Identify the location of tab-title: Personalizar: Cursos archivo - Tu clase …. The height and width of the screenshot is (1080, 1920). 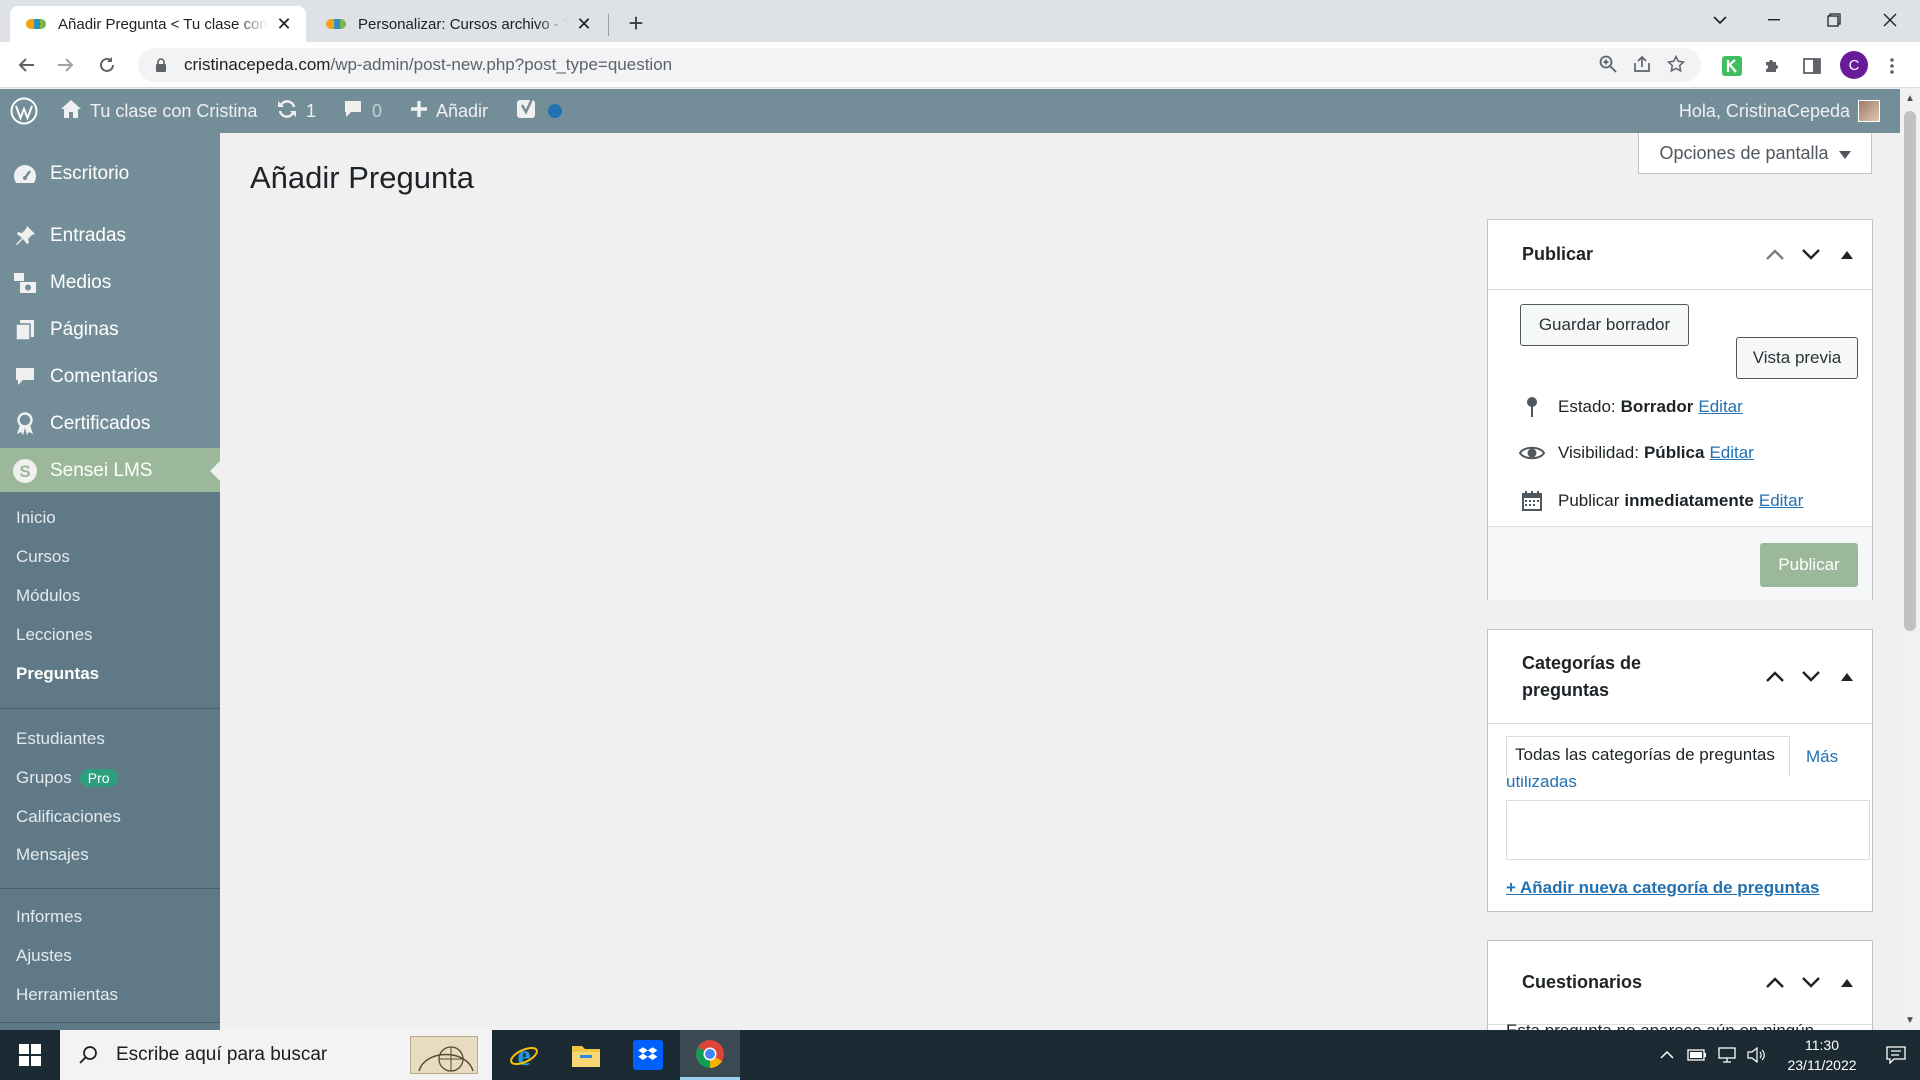
(463, 24).